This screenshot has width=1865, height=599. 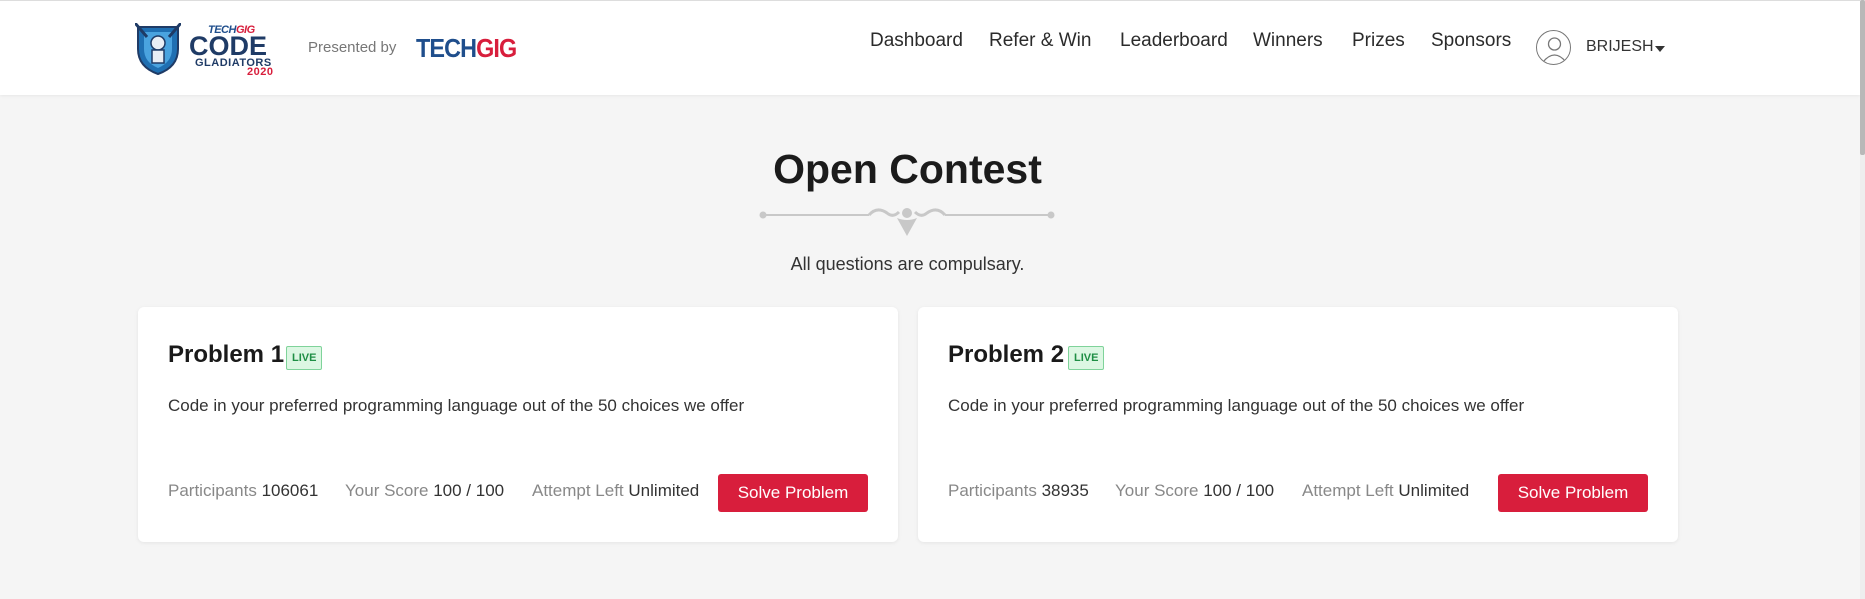 I want to click on nav-sponsors: Sponsors, so click(x=1471, y=41).